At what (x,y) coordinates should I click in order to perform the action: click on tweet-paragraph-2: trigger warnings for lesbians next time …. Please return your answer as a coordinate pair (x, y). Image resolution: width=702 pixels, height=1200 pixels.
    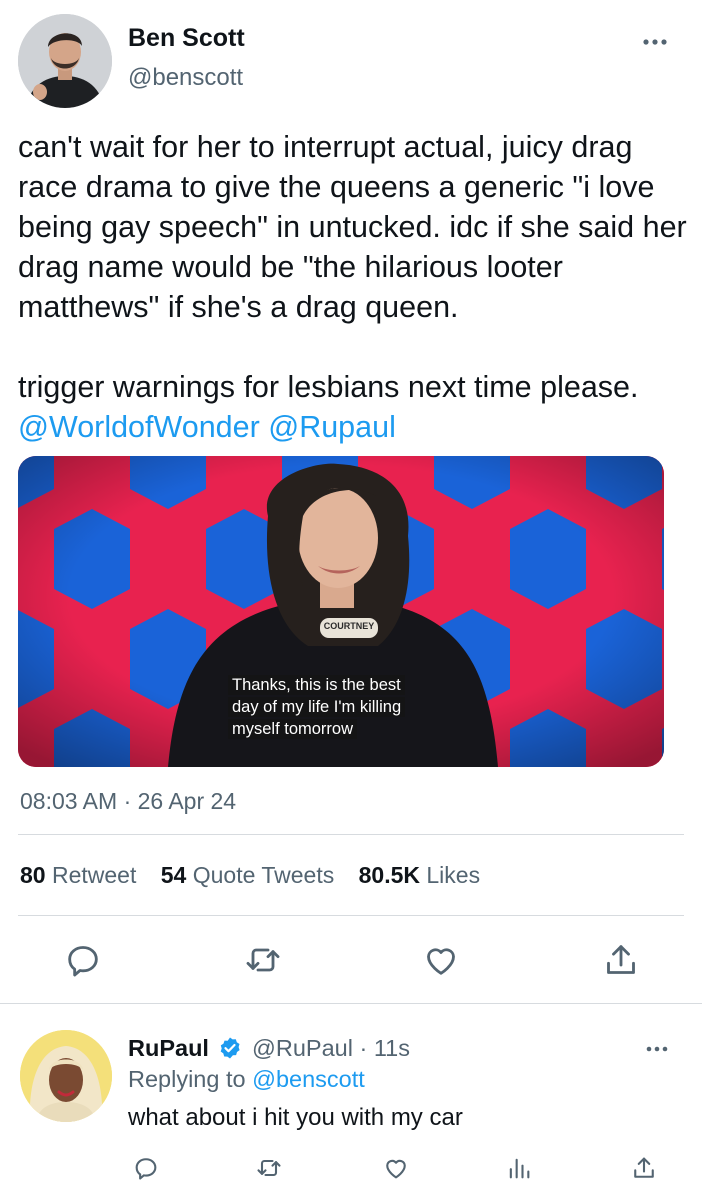
    Looking at the image, I should click on (328, 387).